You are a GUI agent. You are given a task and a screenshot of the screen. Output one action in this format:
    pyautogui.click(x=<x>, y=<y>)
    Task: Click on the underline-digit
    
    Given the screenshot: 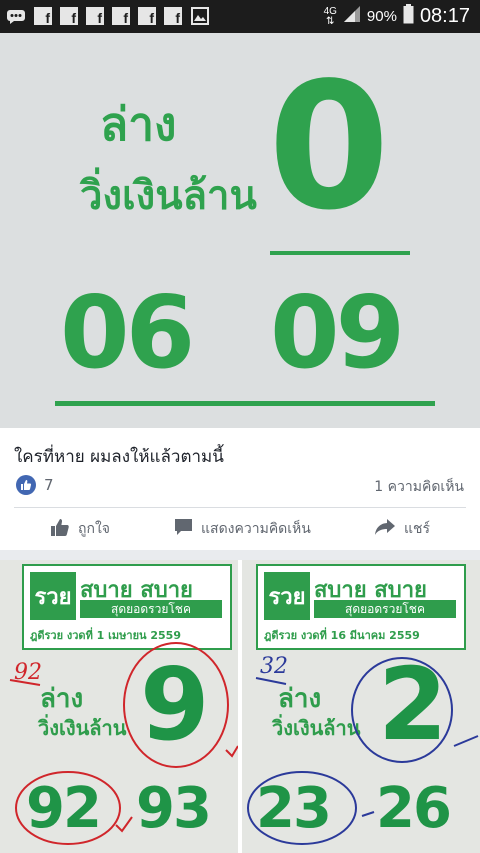 What is the action you would take?
    pyautogui.click(x=340, y=253)
    